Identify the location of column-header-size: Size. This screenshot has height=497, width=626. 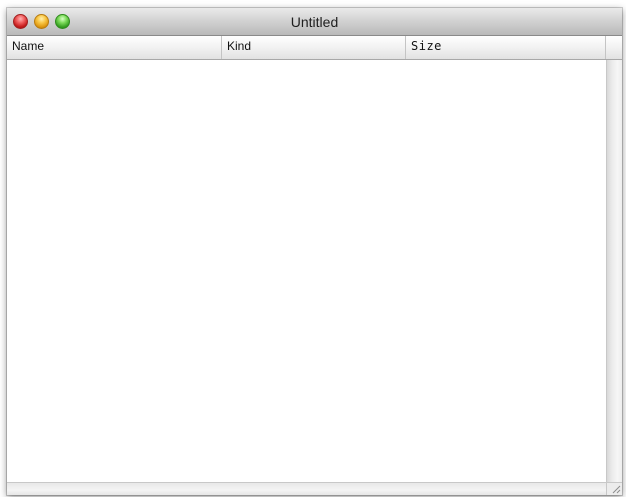
(506, 47).